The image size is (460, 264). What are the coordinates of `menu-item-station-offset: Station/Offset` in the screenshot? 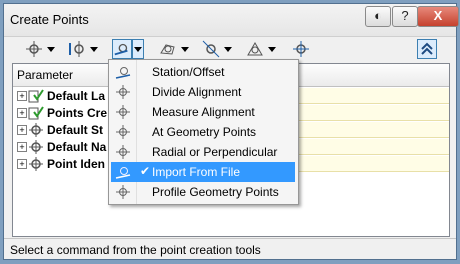 It's located at (203, 72).